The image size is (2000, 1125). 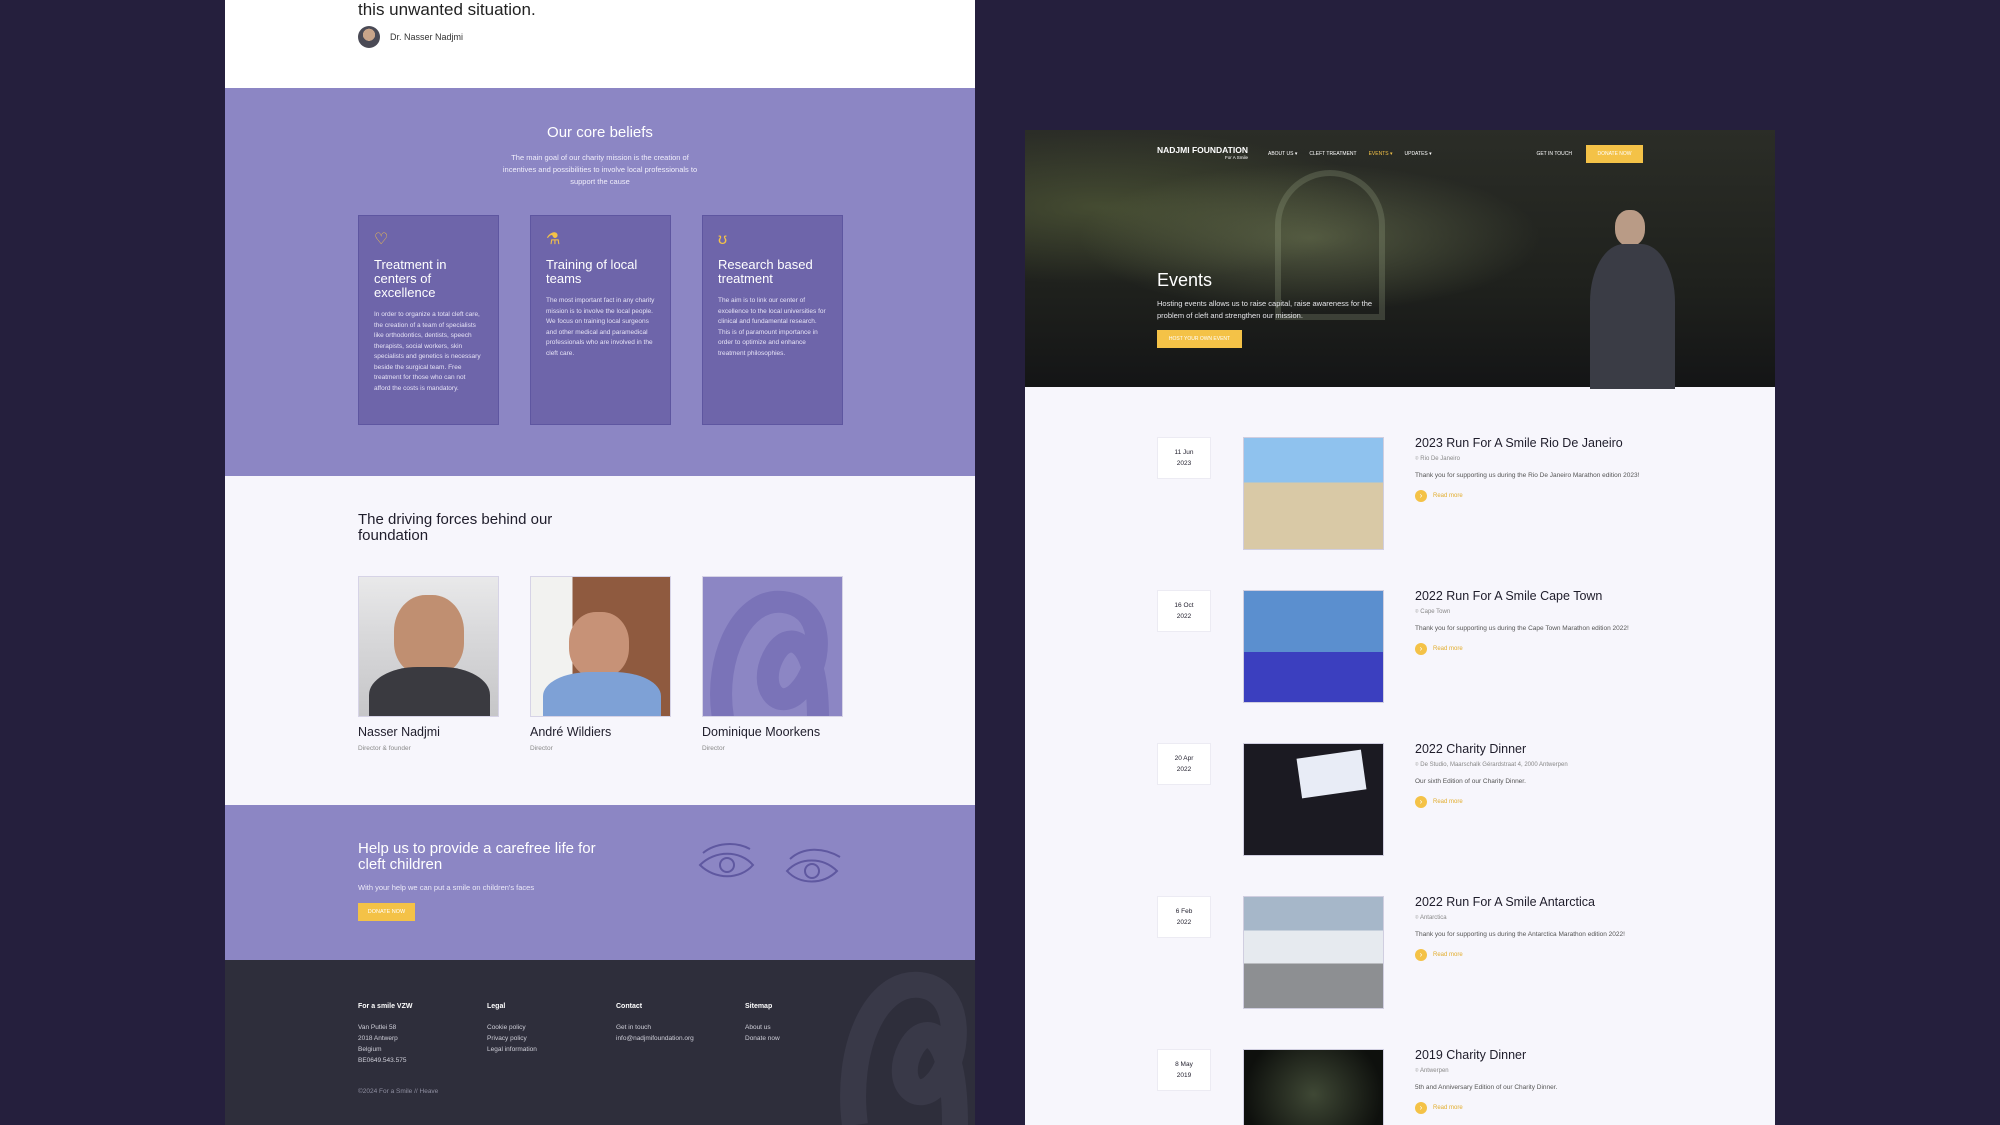 What do you see at coordinates (381, 239) in the screenshot?
I see `heart-hands-icon: ♡` at bounding box center [381, 239].